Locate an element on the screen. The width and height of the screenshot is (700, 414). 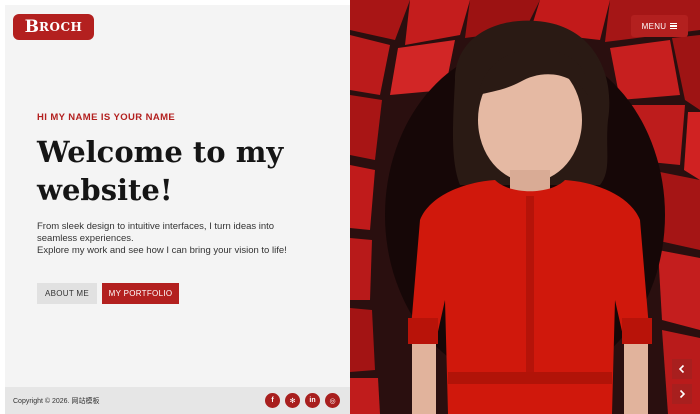
description-line-2: seamless experiences. is located at coordinates (85, 238).